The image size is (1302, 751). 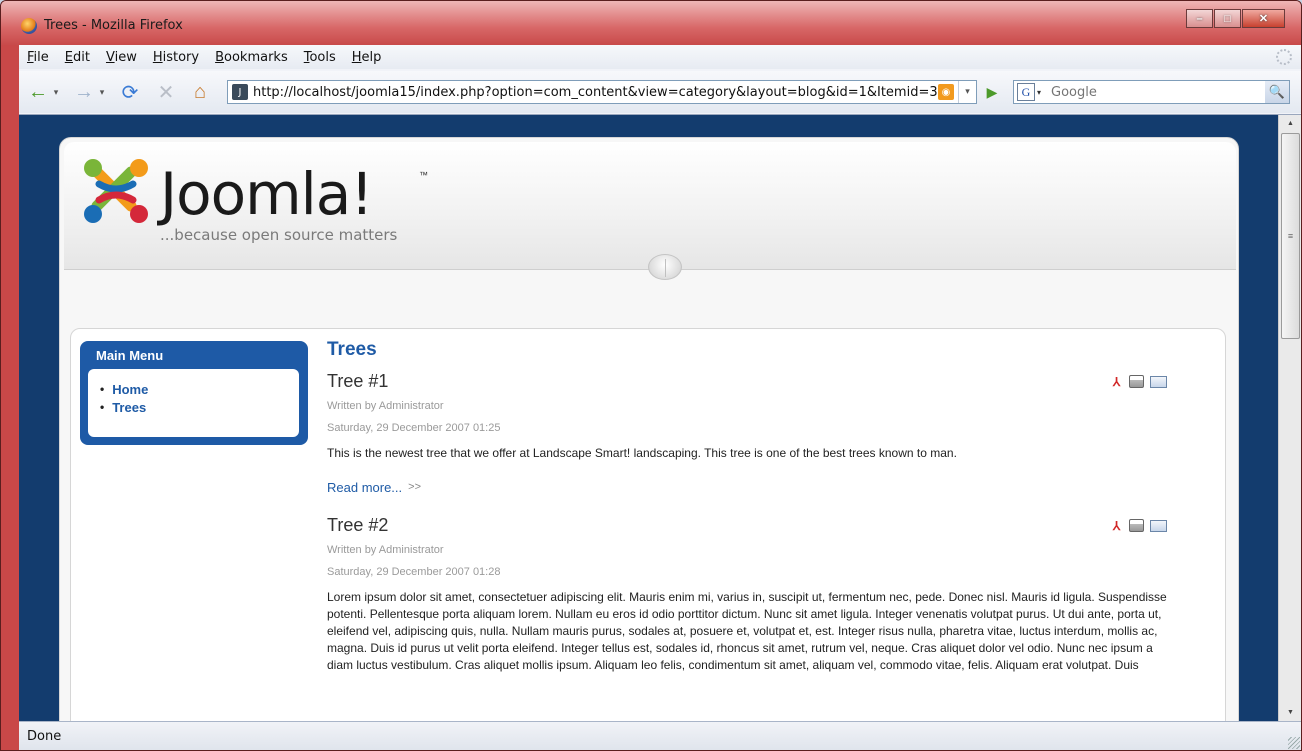 What do you see at coordinates (967, 92) in the screenshot?
I see `url-history-dropdown: ▾` at bounding box center [967, 92].